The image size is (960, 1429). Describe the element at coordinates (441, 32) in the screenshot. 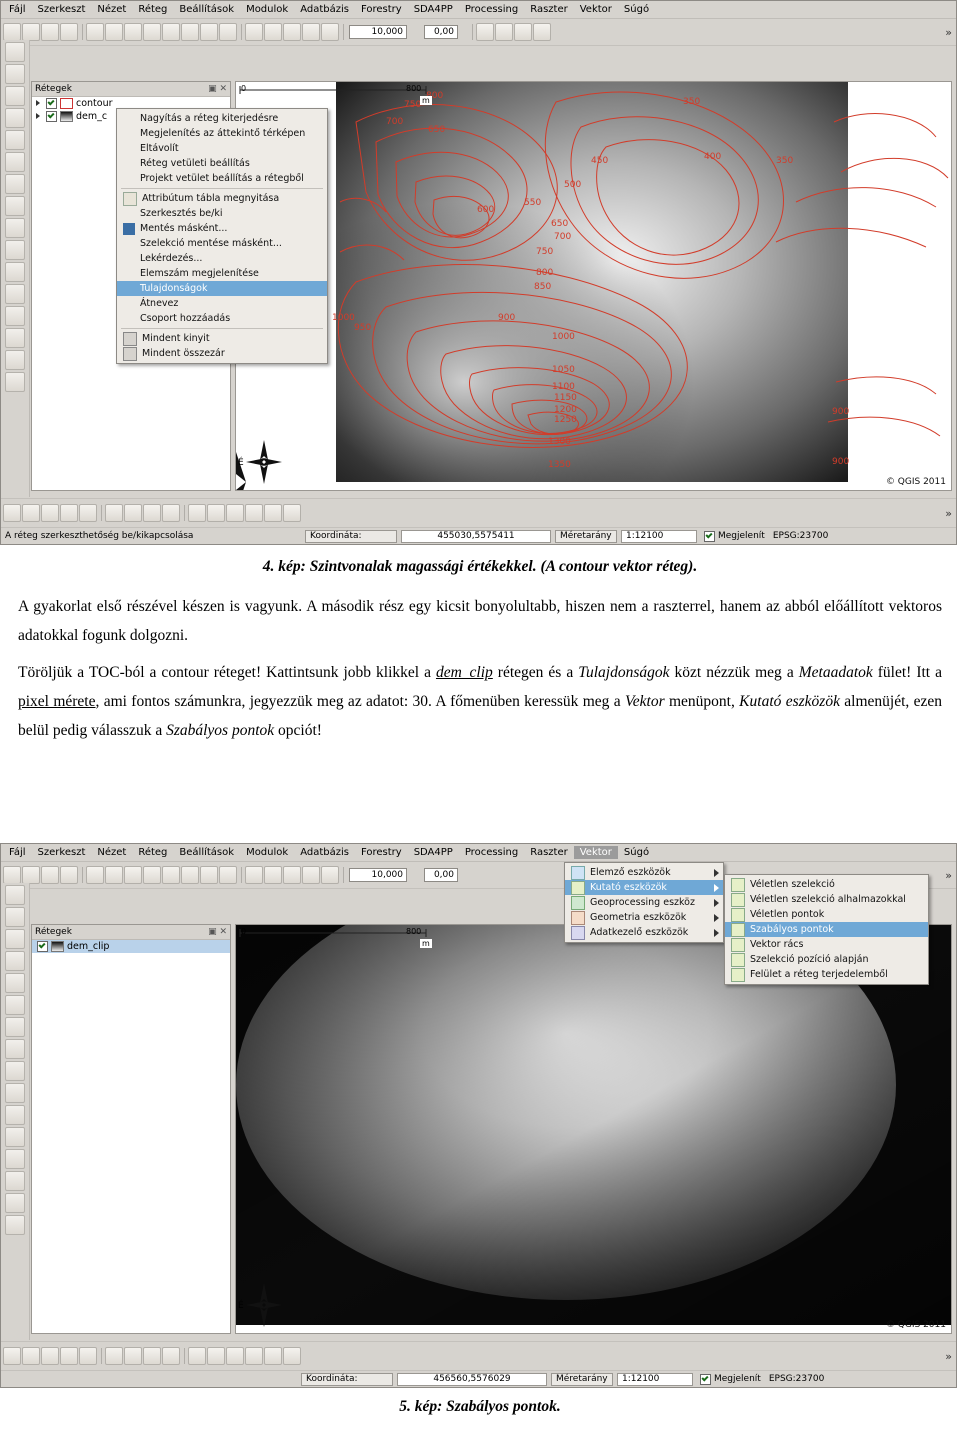

I see `rotation-input: 0,00` at that location.